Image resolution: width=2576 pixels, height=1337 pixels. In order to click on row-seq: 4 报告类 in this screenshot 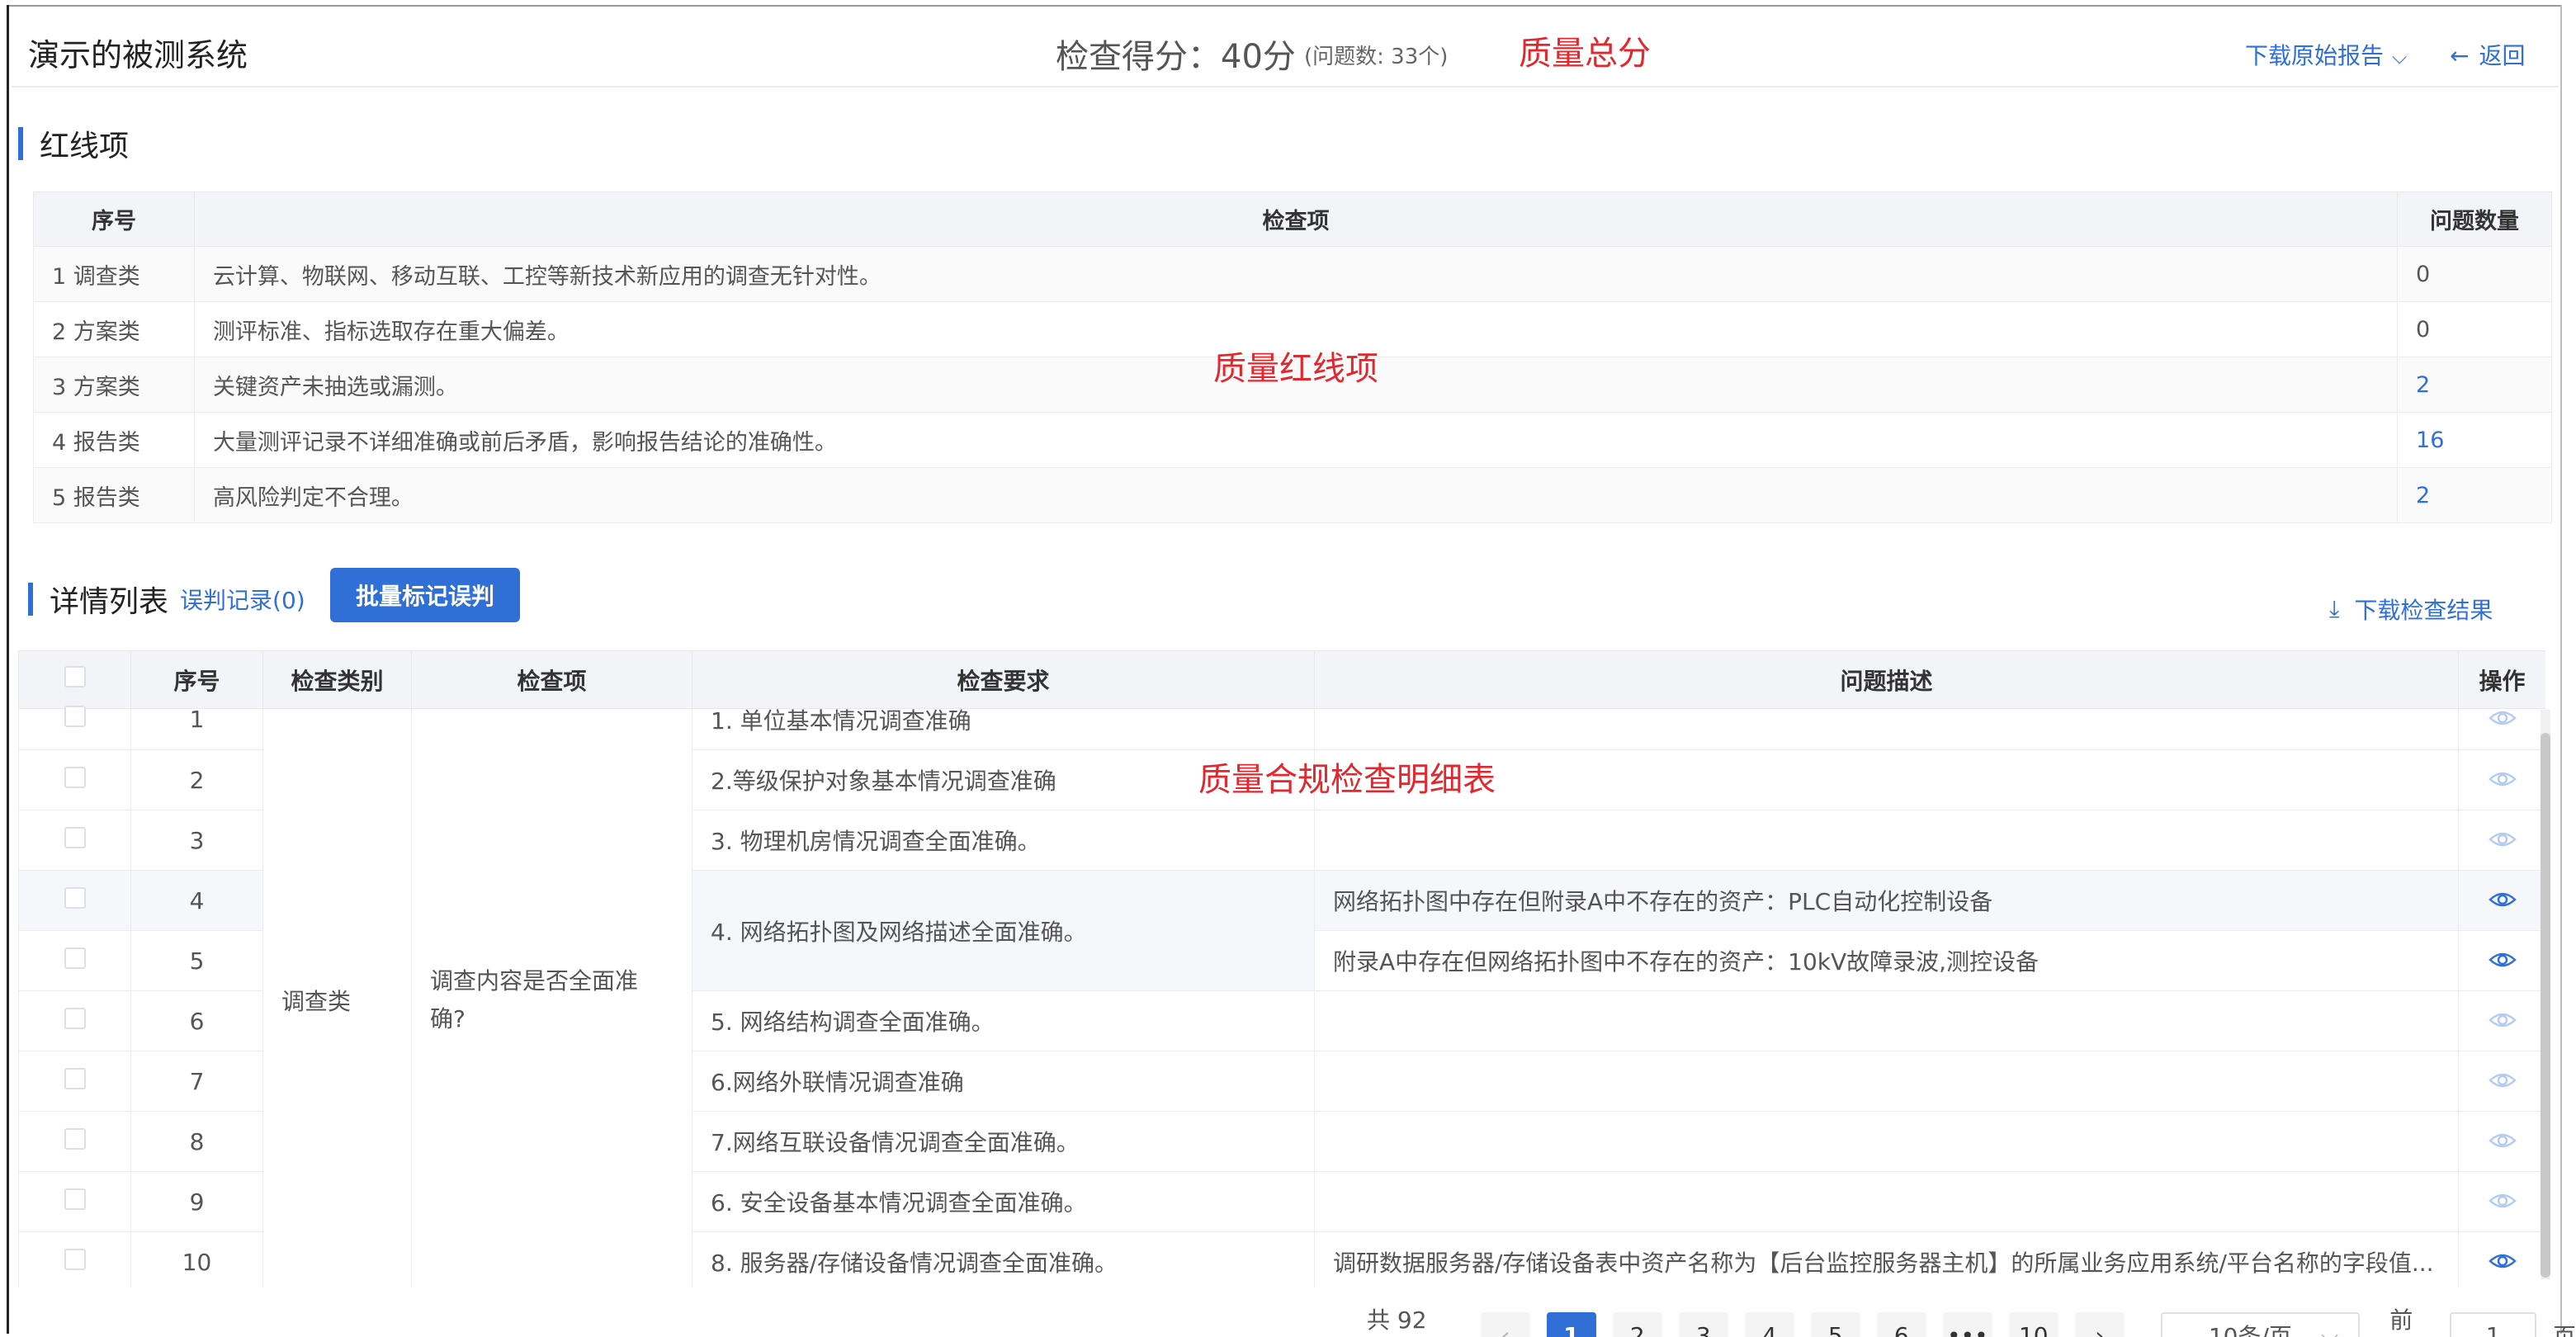, I will do `click(114, 440)`.